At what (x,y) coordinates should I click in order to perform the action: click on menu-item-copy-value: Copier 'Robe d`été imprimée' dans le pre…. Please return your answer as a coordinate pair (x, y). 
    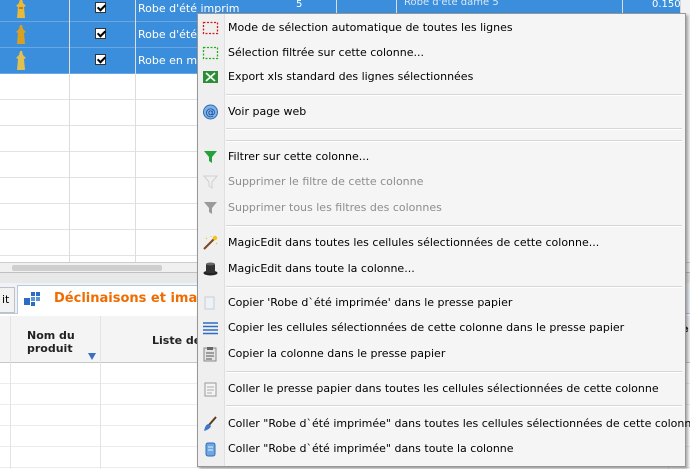
    Looking at the image, I should click on (441, 303).